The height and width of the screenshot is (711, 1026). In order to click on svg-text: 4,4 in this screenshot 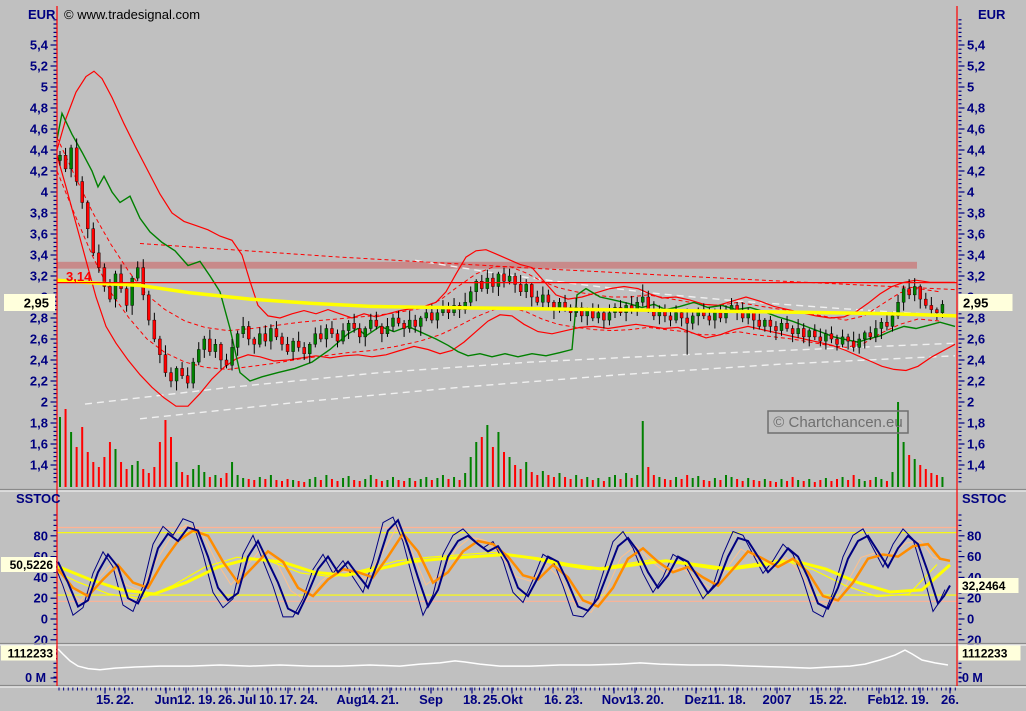, I will do `click(39, 150)`.